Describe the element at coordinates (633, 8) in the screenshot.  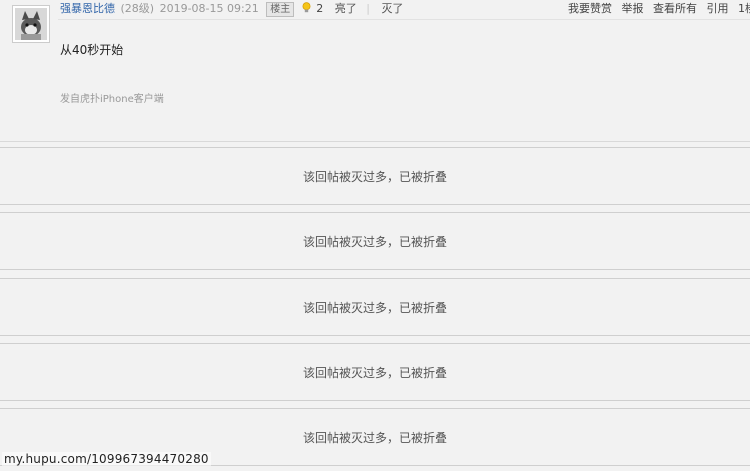
I see `report-link: 举报` at that location.